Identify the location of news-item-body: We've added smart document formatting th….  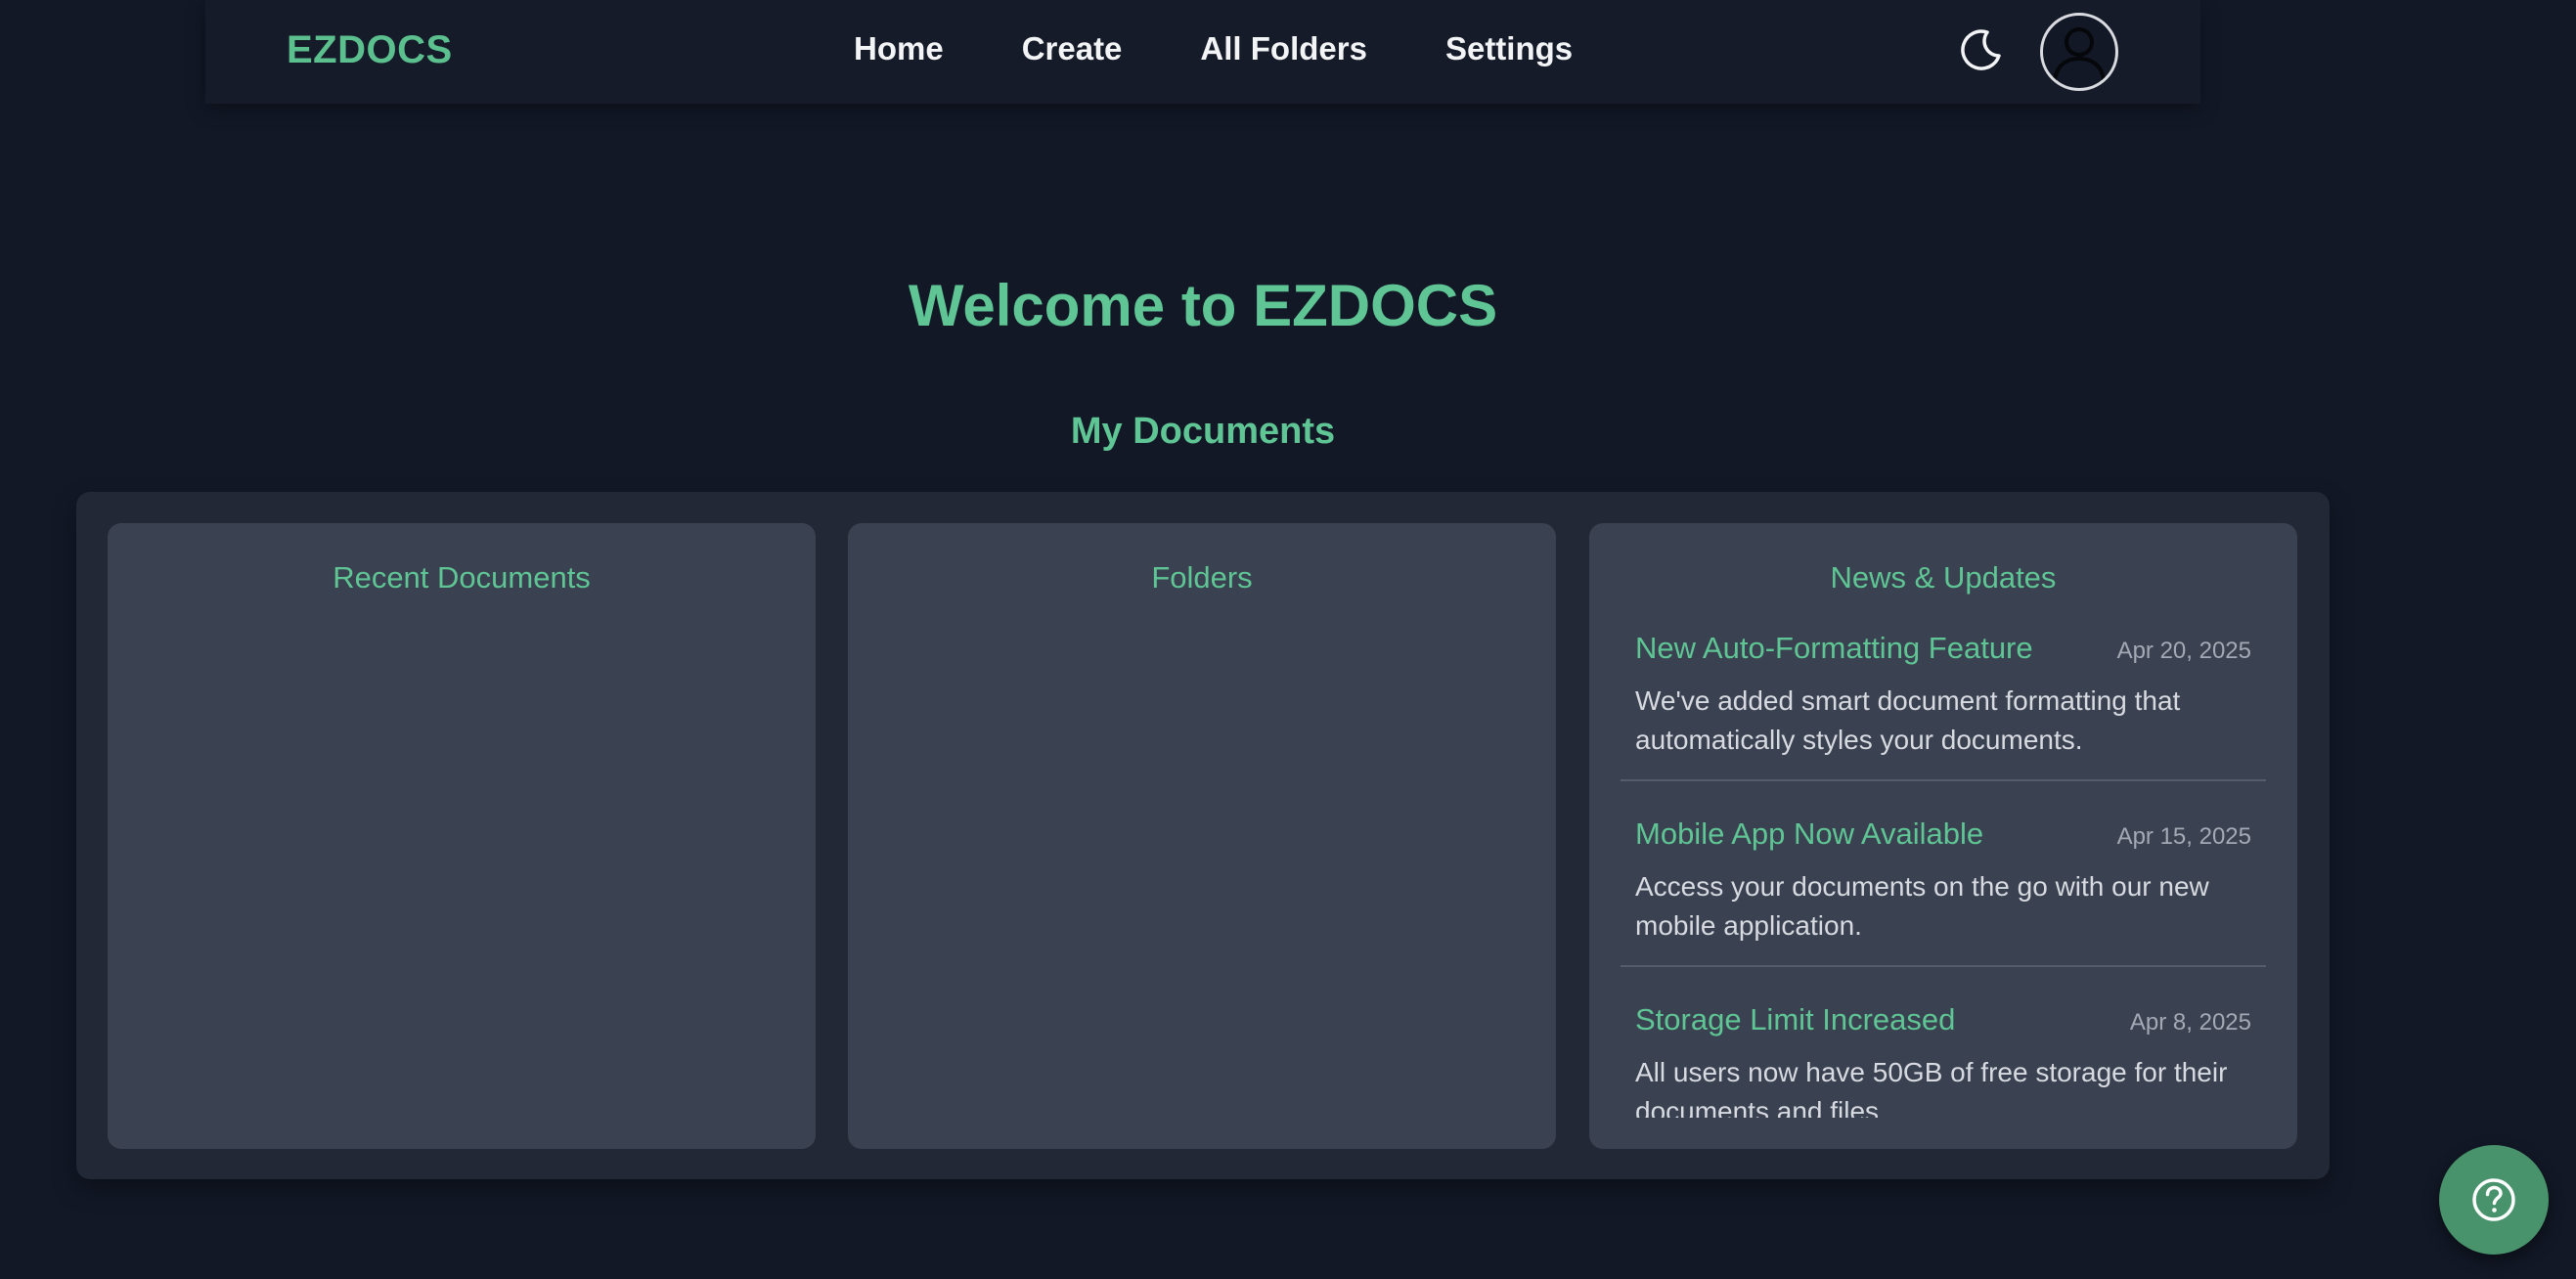
(1908, 720).